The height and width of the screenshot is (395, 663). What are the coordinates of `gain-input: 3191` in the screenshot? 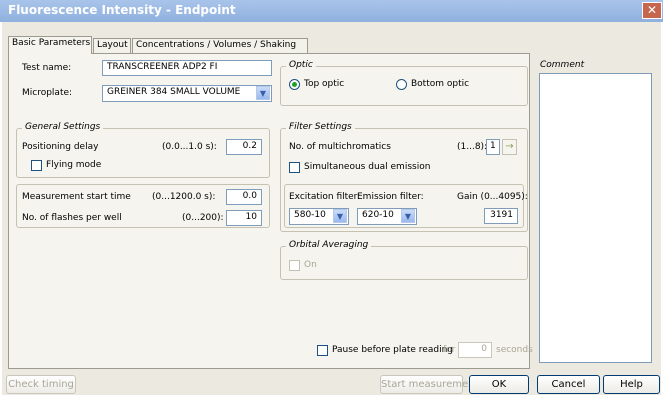 It's located at (501, 216).